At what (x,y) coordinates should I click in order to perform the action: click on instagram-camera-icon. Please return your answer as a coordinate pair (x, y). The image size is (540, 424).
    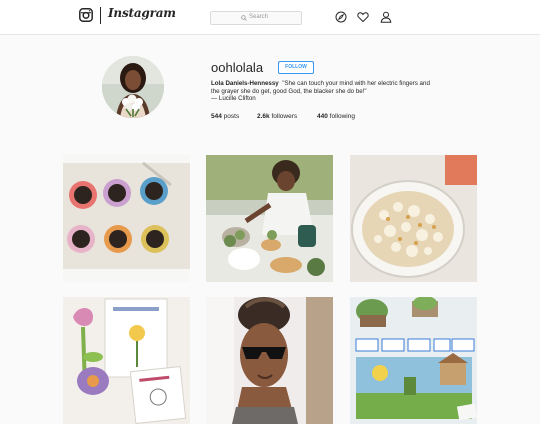
    Looking at the image, I should click on (86, 15).